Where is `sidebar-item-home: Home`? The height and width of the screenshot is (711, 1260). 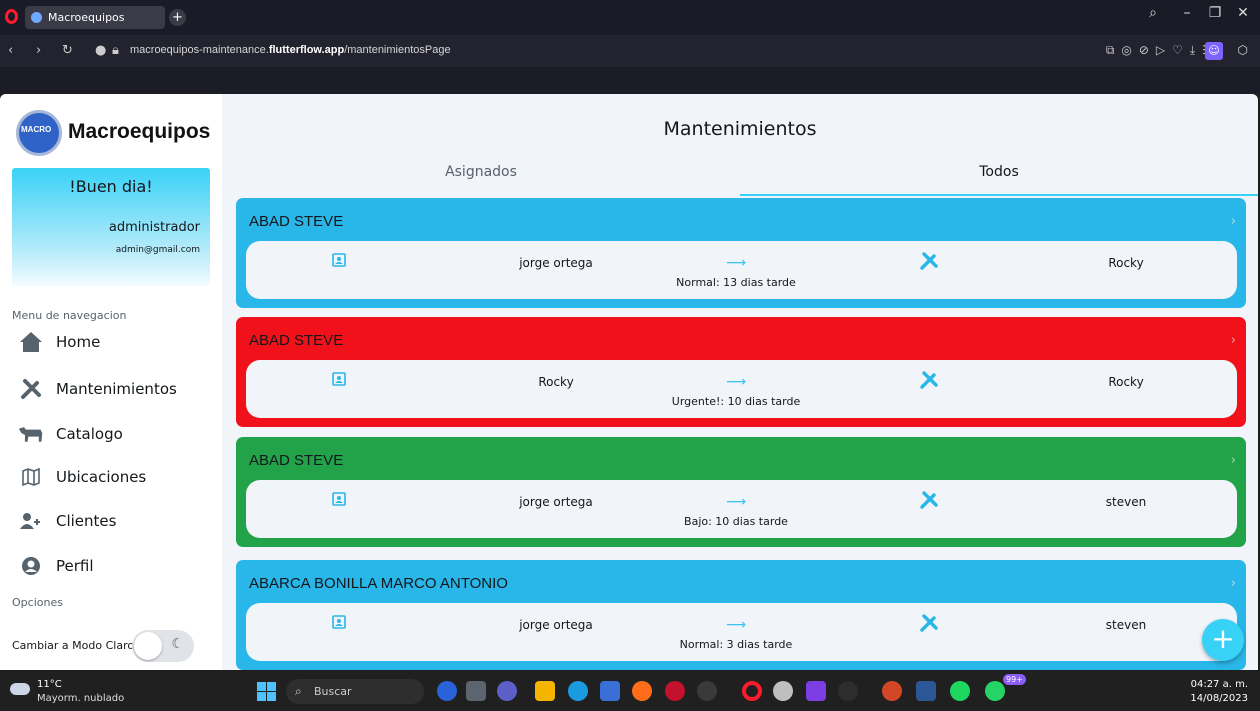 sidebar-item-home: Home is located at coordinates (59, 342).